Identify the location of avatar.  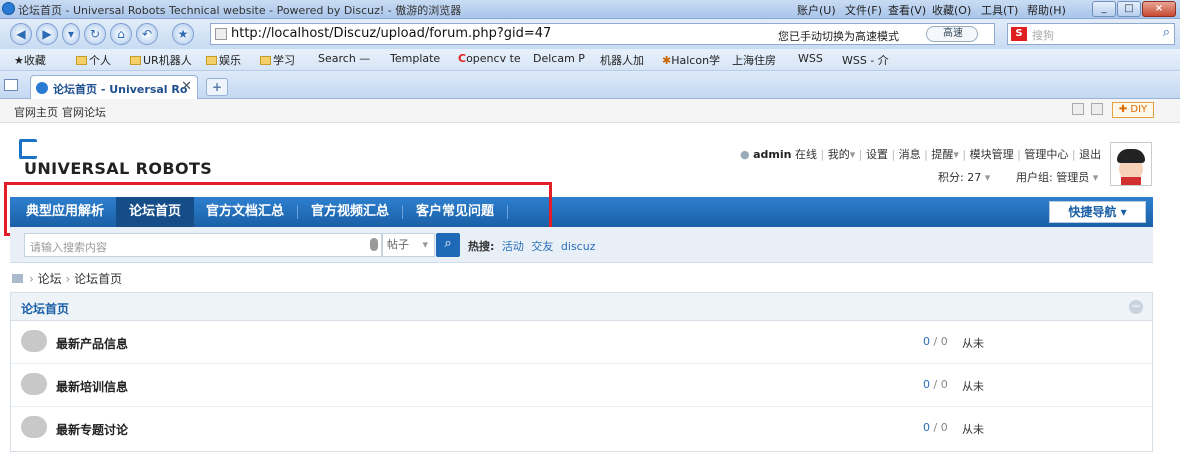
(1131, 164).